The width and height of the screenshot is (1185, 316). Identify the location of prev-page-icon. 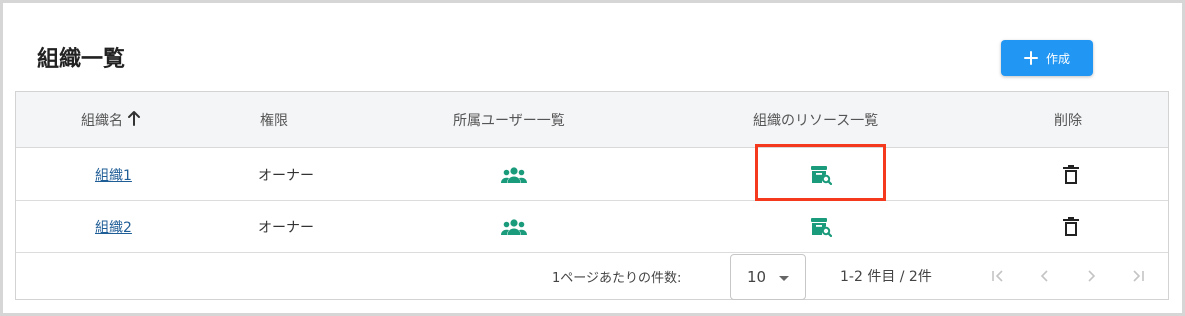
(1045, 276).